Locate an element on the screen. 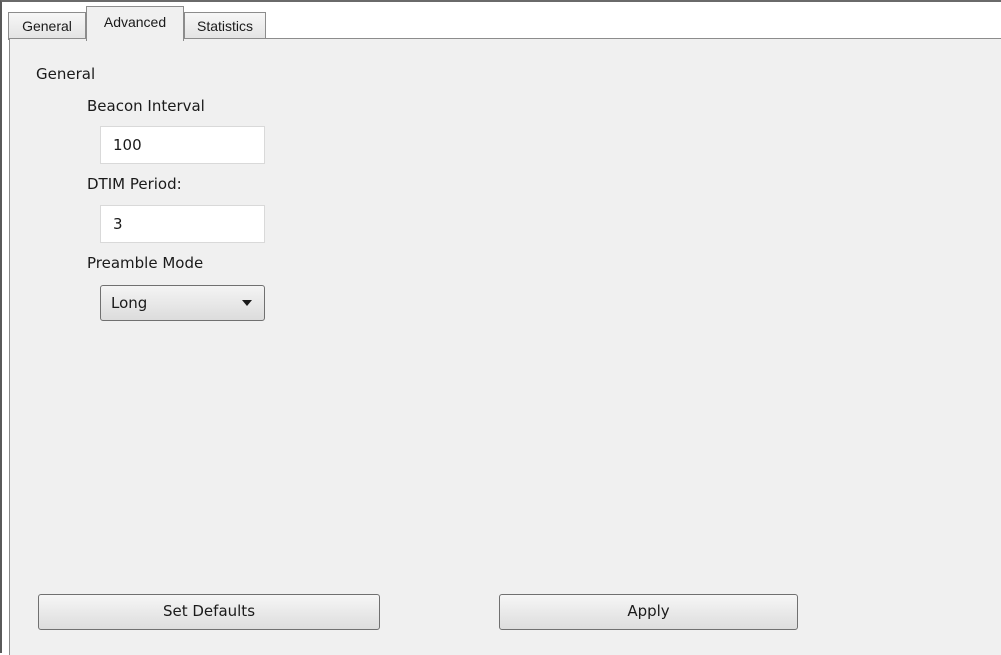 Image resolution: width=1001 pixels, height=655 pixels. beacon-interval-label: Beacon Interval is located at coordinates (146, 106).